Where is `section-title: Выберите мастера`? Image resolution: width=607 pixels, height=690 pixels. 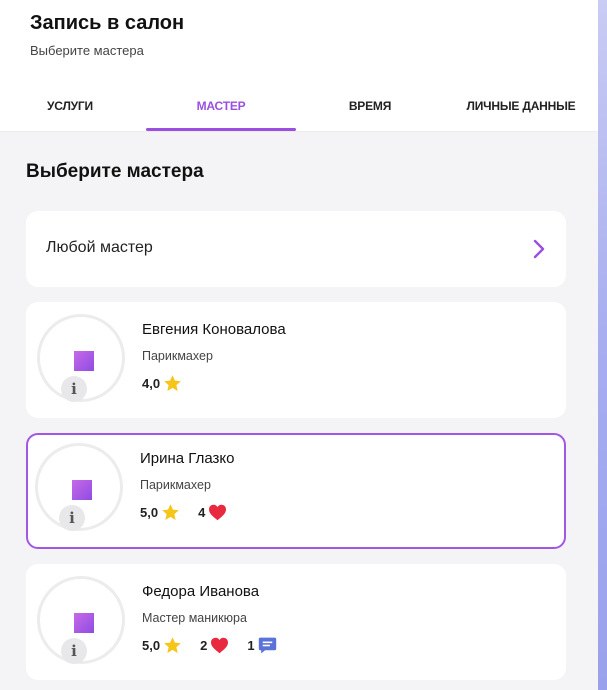 section-title: Выберите мастера is located at coordinates (115, 171).